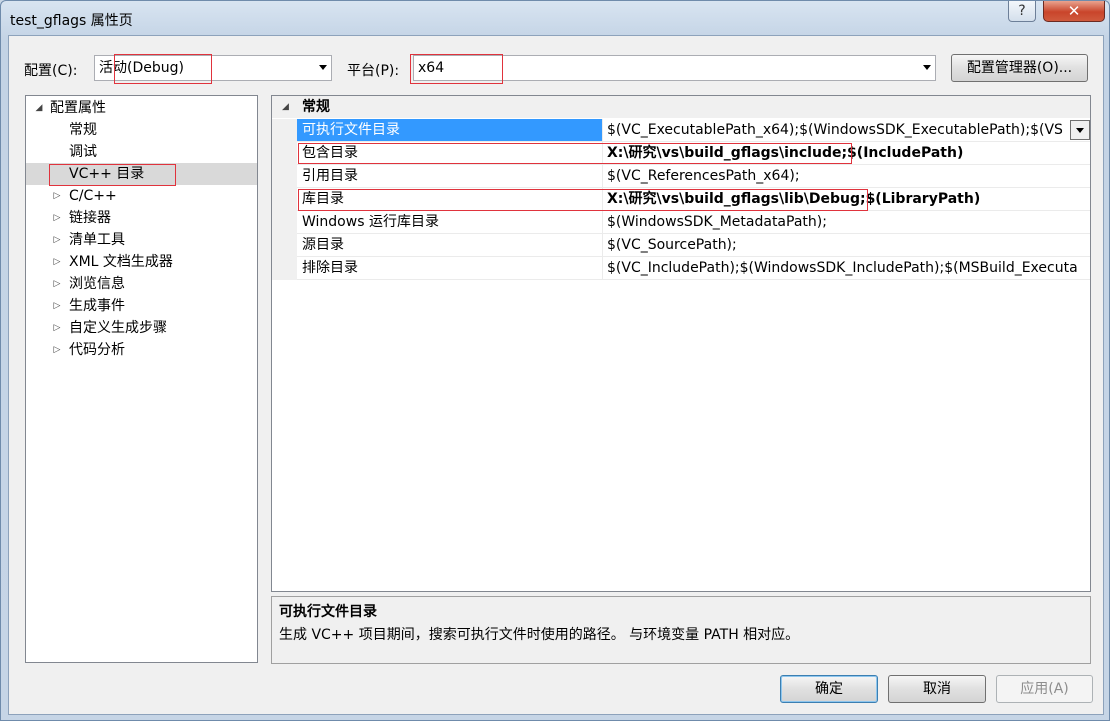 Image resolution: width=1110 pixels, height=721 pixels. Describe the element at coordinates (141, 284) in the screenshot. I see `tree-item-browse-information: ▷ 浏览信息` at that location.